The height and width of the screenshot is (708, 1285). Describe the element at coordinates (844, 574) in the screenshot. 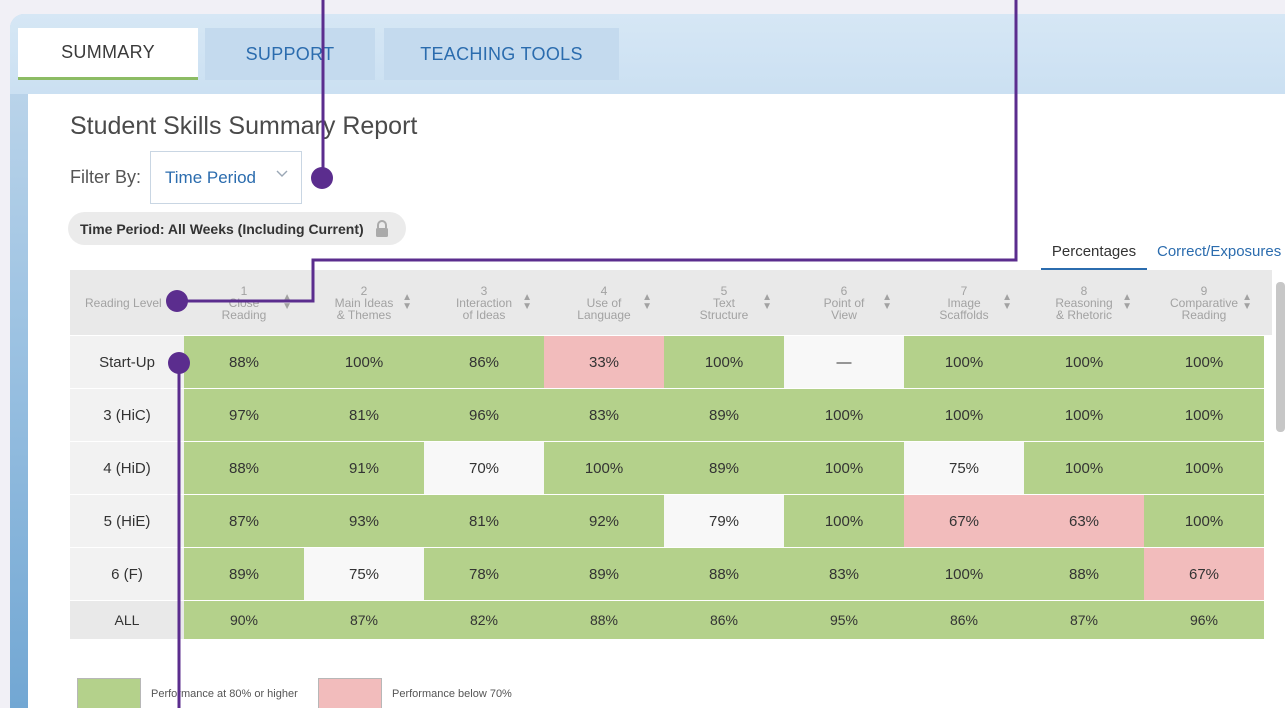

I see `table-cell: 83%` at that location.